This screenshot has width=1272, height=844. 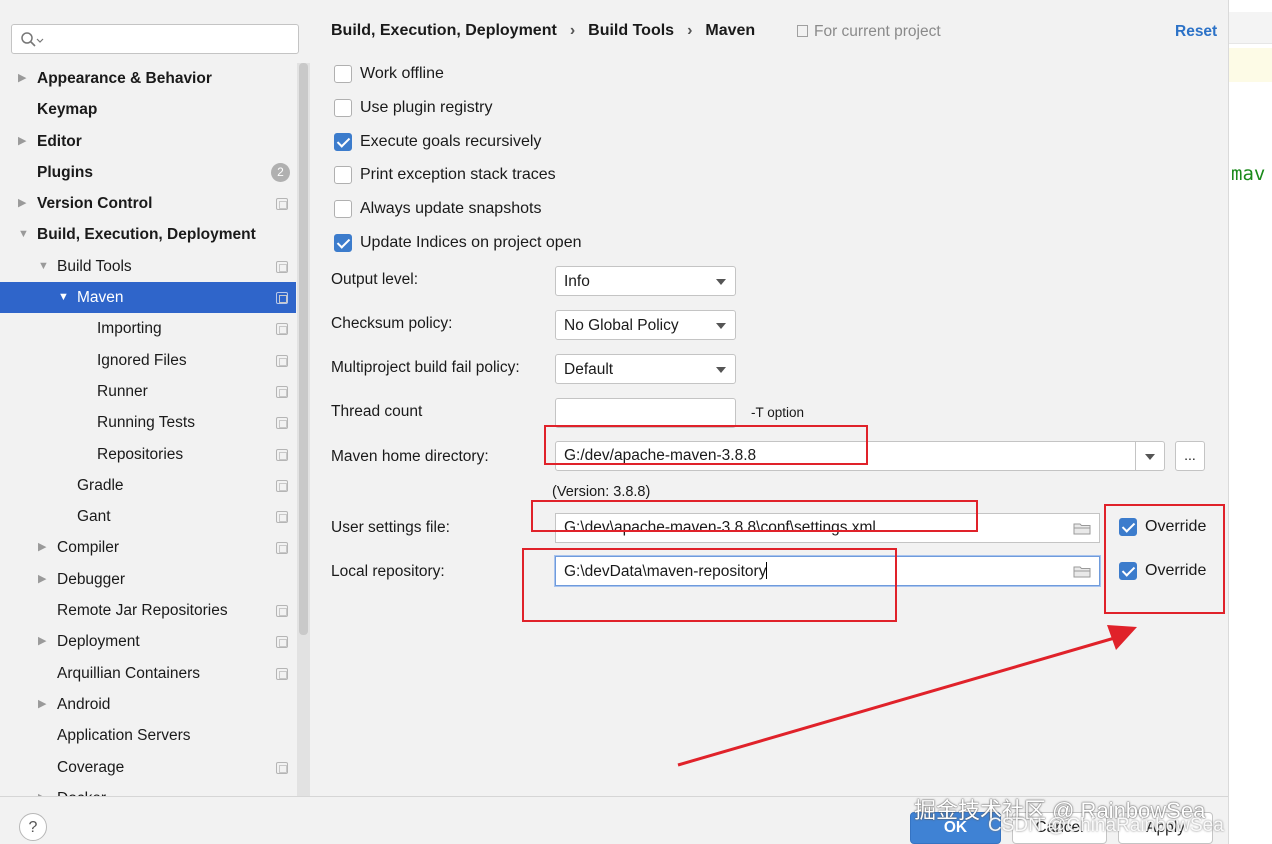 What do you see at coordinates (1250, 422) in the screenshot?
I see `background-editor: mav` at bounding box center [1250, 422].